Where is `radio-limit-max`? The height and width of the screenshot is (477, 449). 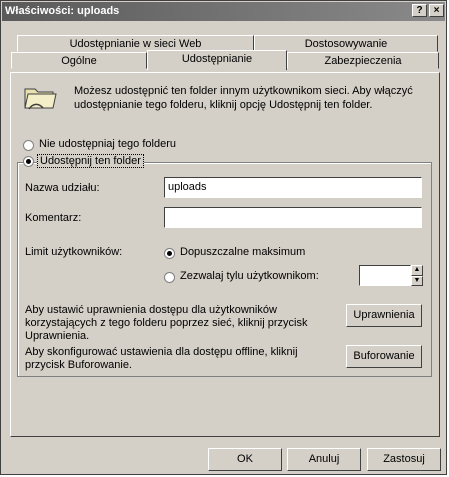 radio-limit-max is located at coordinates (169, 253).